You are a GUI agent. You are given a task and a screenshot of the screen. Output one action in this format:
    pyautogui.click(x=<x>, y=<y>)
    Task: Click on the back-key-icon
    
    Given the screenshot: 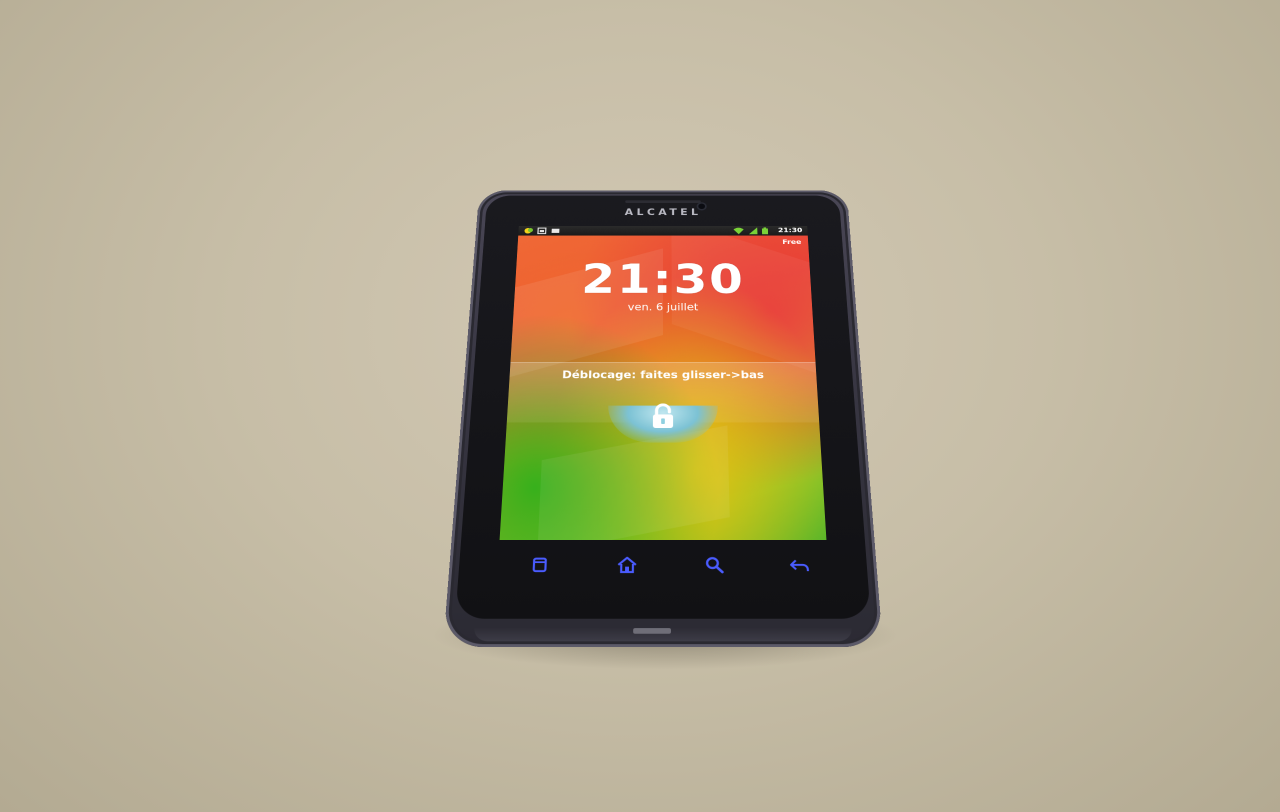 What is the action you would take?
    pyautogui.click(x=800, y=564)
    